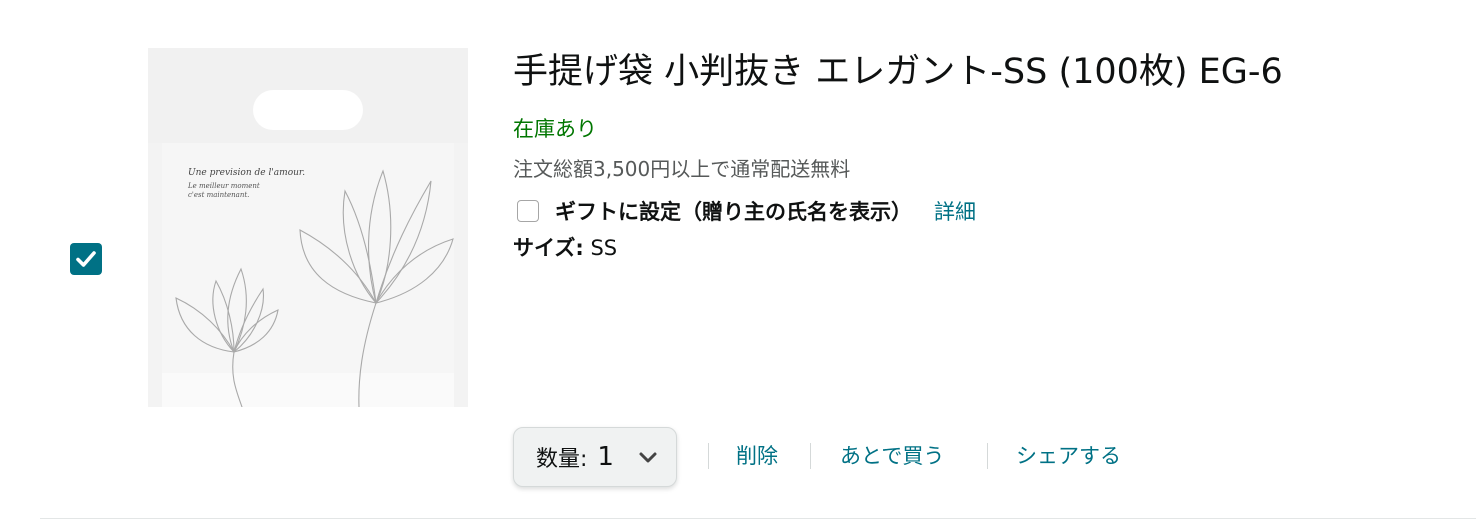 This screenshot has width=1476, height=522. Describe the element at coordinates (223, 186) in the screenshot. I see `product-image-line2: Le meilleur moment` at that location.